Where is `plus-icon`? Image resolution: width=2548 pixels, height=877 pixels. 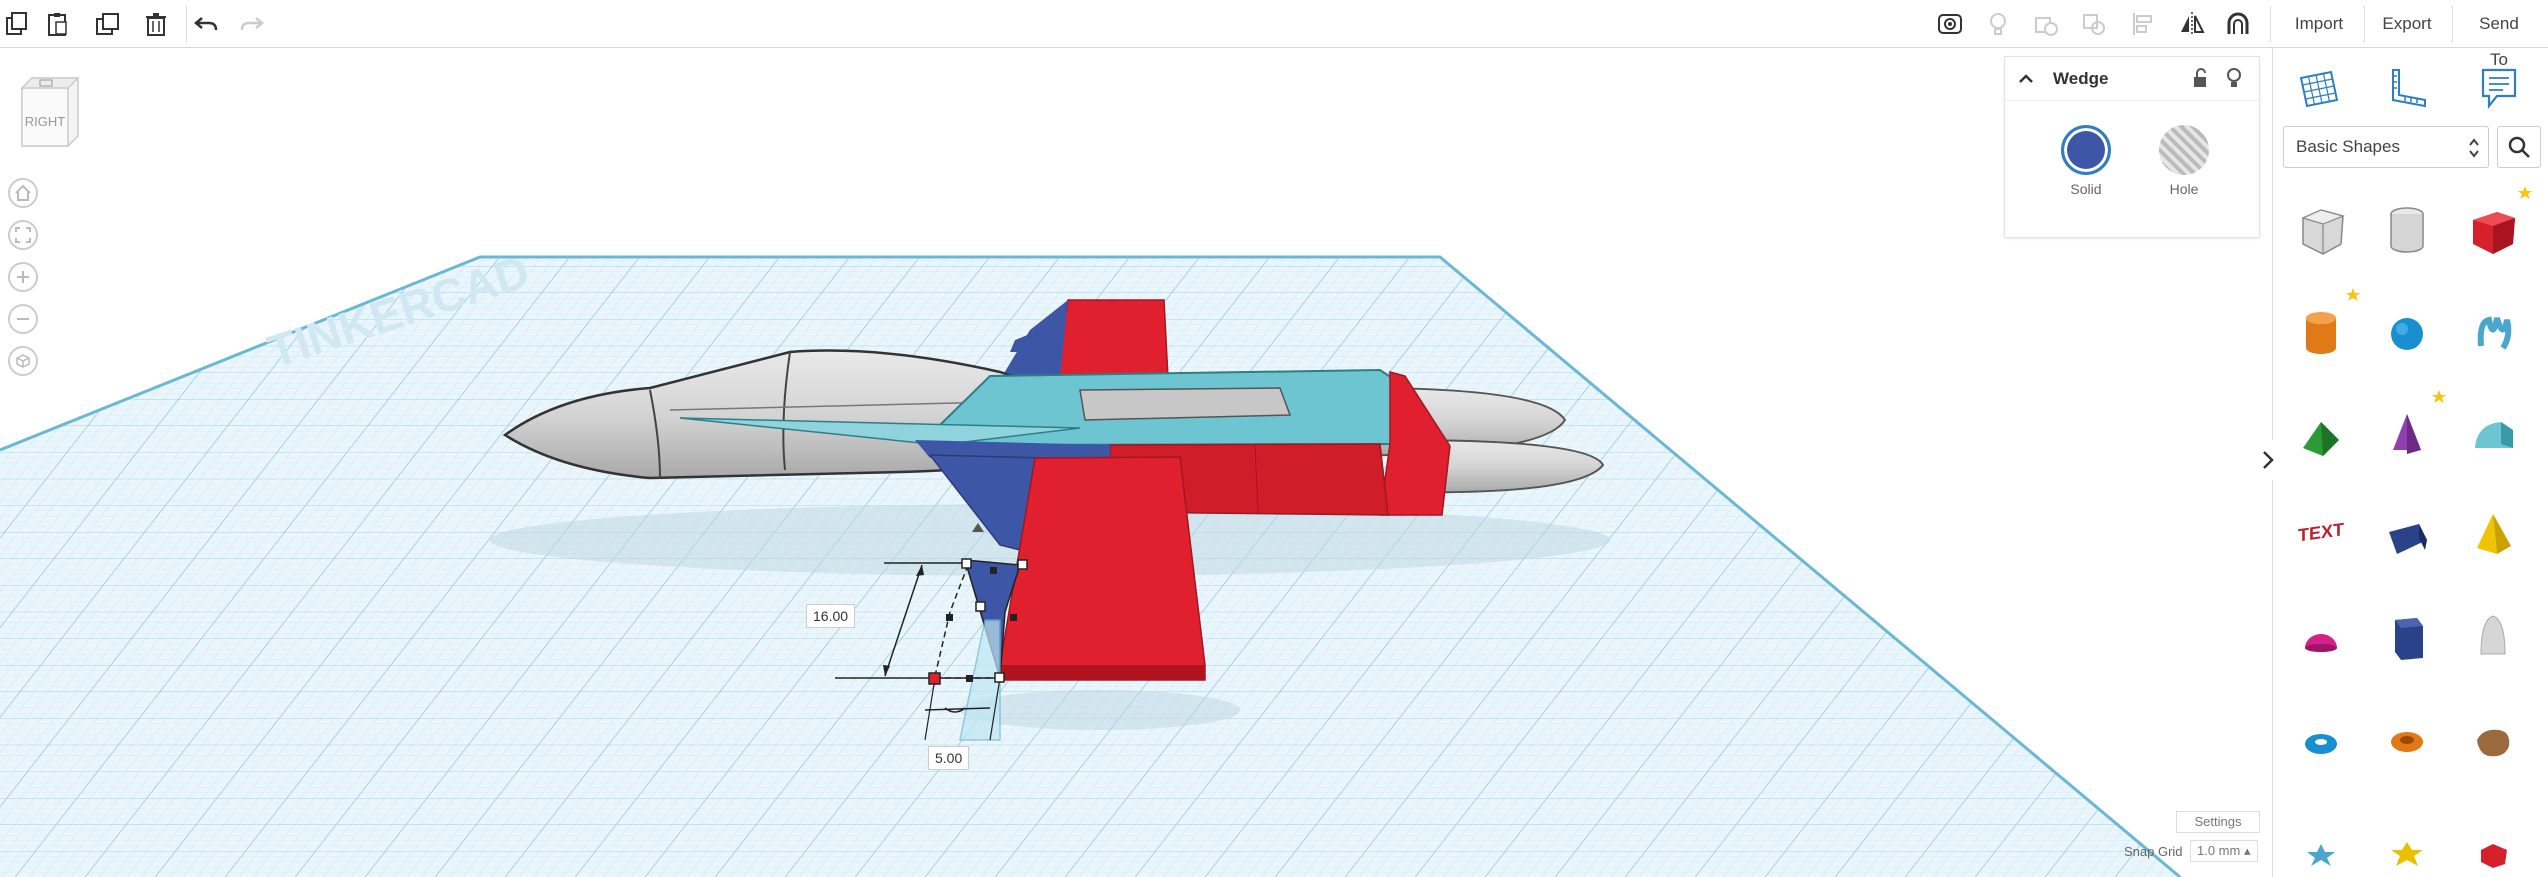
plus-icon is located at coordinates (23, 277).